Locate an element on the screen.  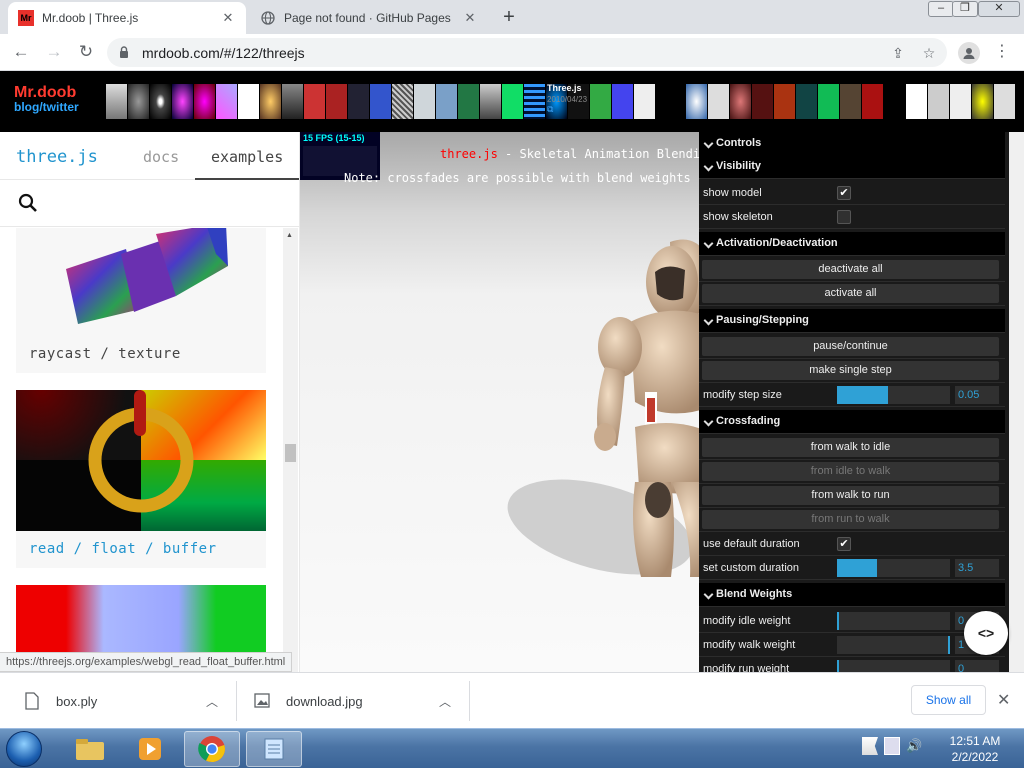
run-to-walk-button: from run to walk is located at coordinates (850, 519).